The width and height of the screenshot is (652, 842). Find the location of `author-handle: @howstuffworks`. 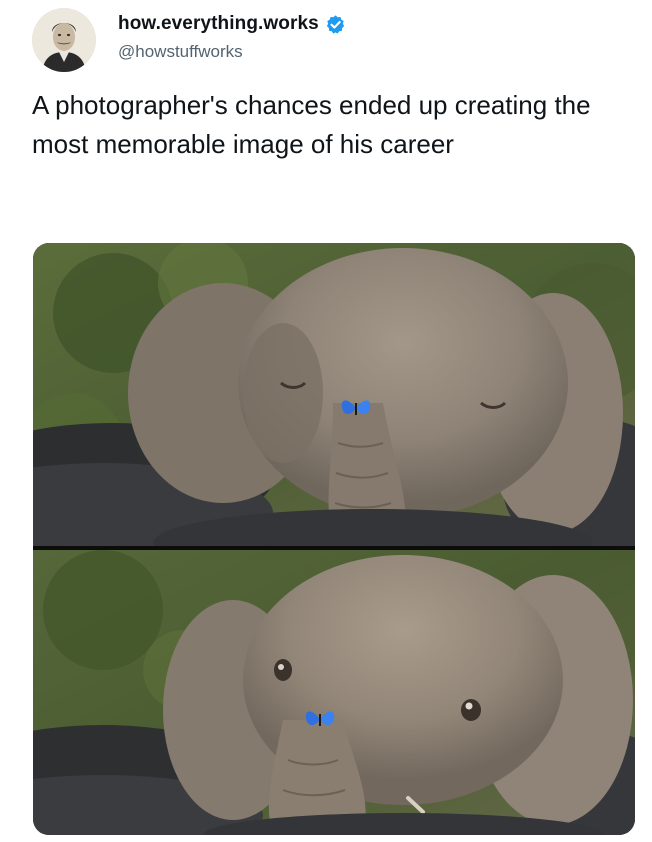

author-handle: @howstuffworks is located at coordinates (232, 52).